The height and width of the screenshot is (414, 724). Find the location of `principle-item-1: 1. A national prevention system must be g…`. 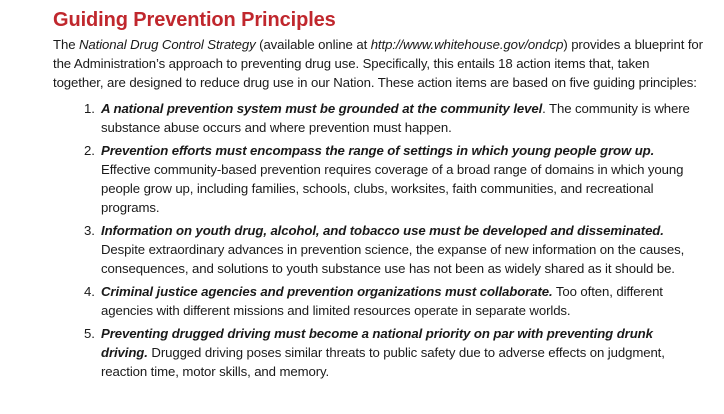

principle-item-1: 1. A national prevention system must be g… is located at coordinates (378, 118).